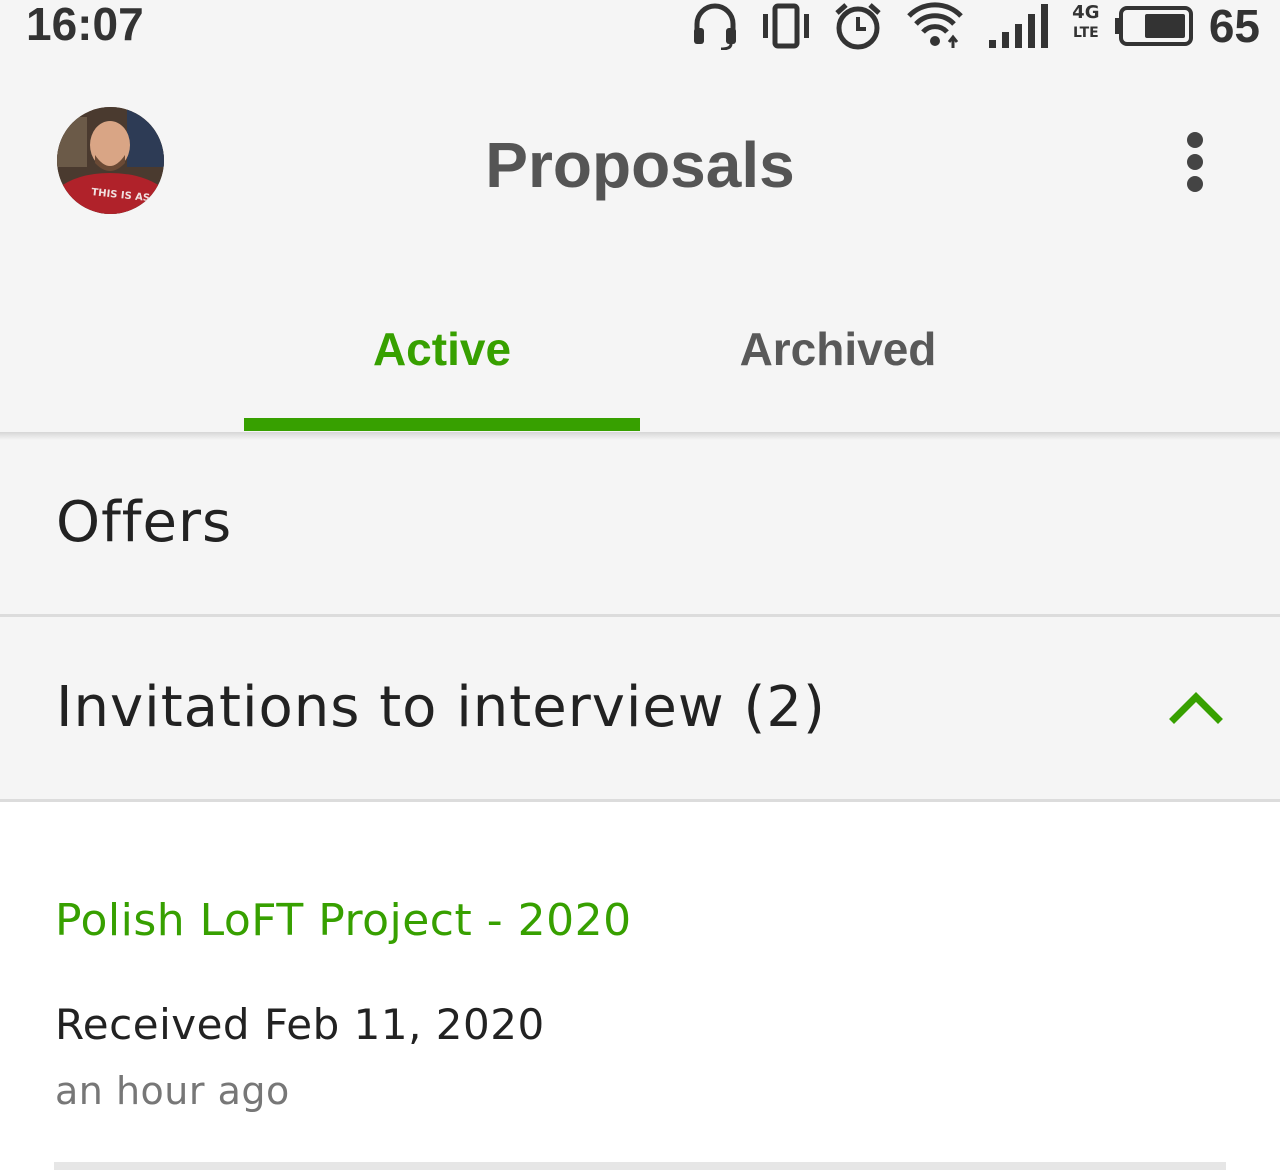 Image resolution: width=1280 pixels, height=1172 pixels. Describe the element at coordinates (1196, 707) in the screenshot. I see `chevron-up-icon` at that location.